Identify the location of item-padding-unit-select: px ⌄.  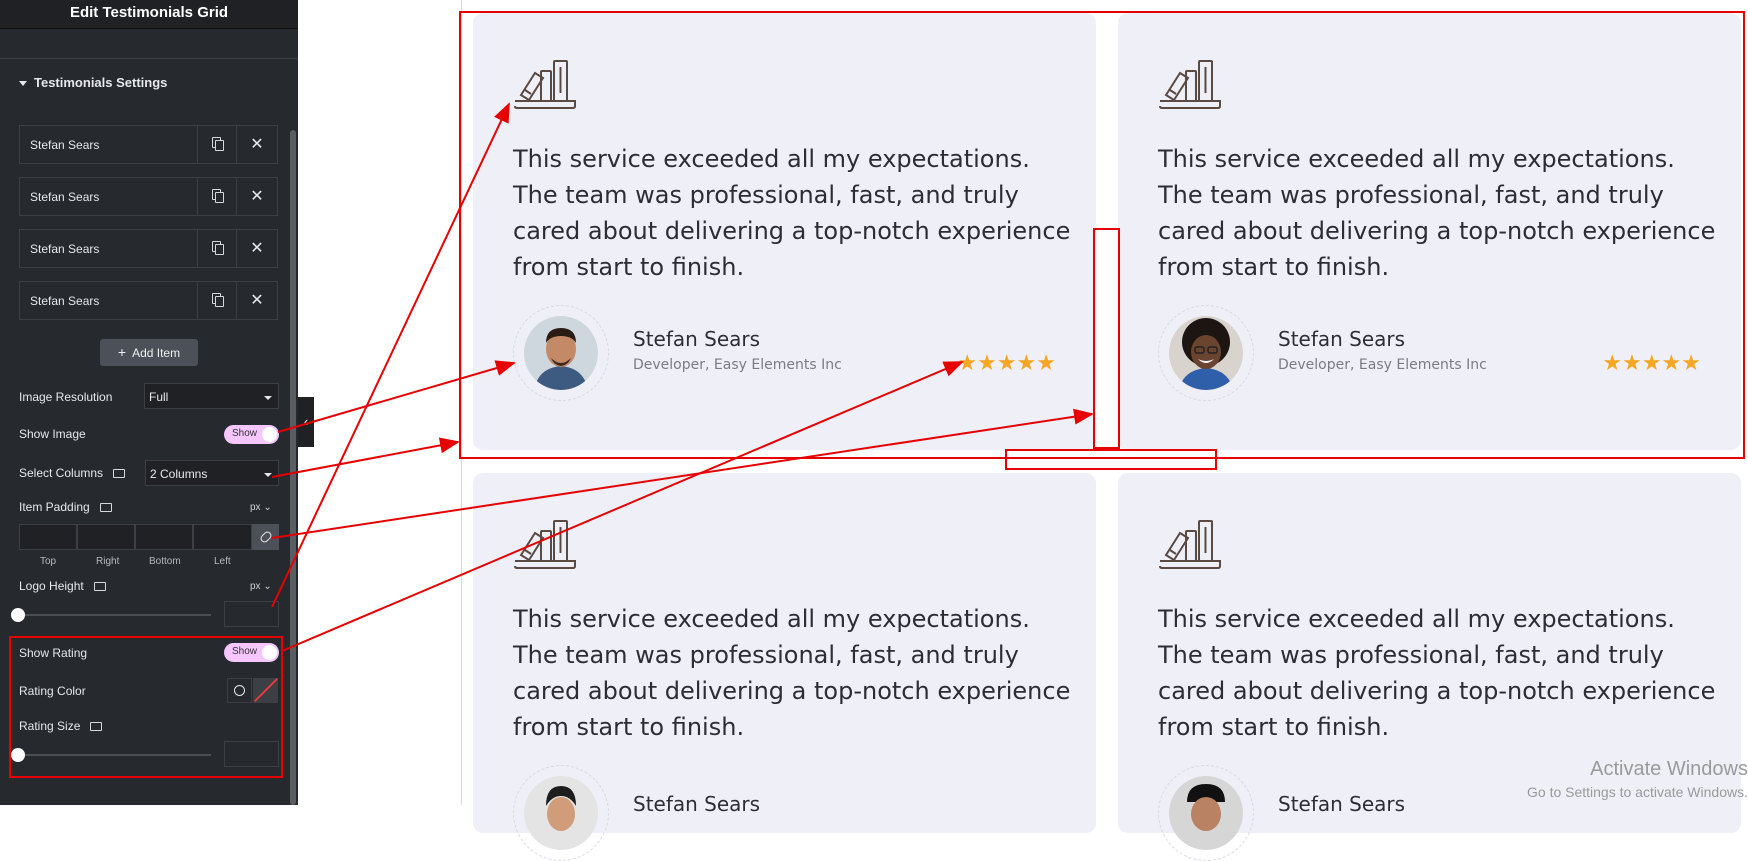
(261, 507).